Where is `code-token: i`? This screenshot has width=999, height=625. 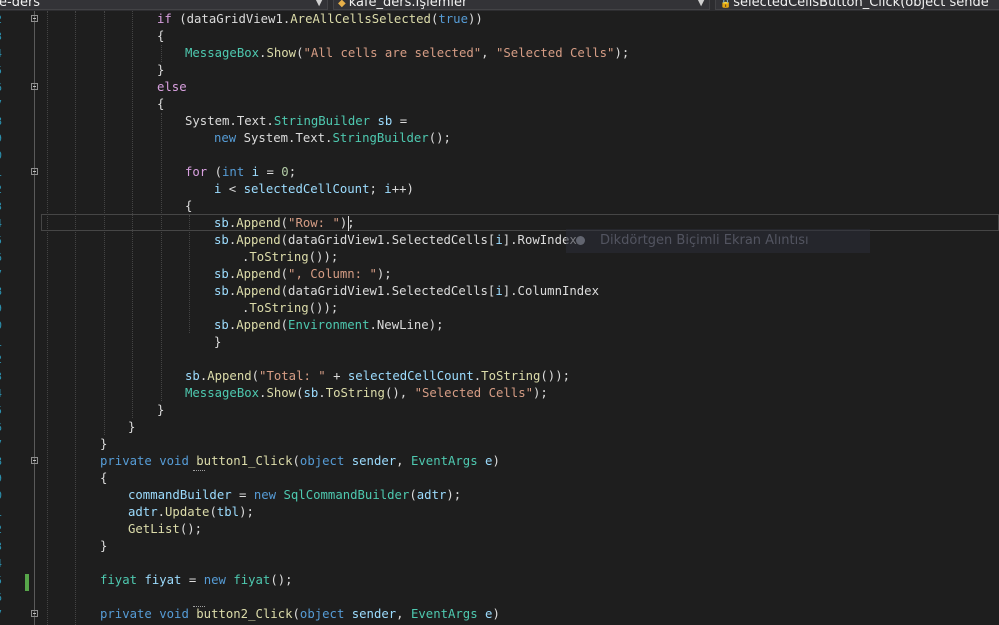
code-token: i is located at coordinates (499, 240).